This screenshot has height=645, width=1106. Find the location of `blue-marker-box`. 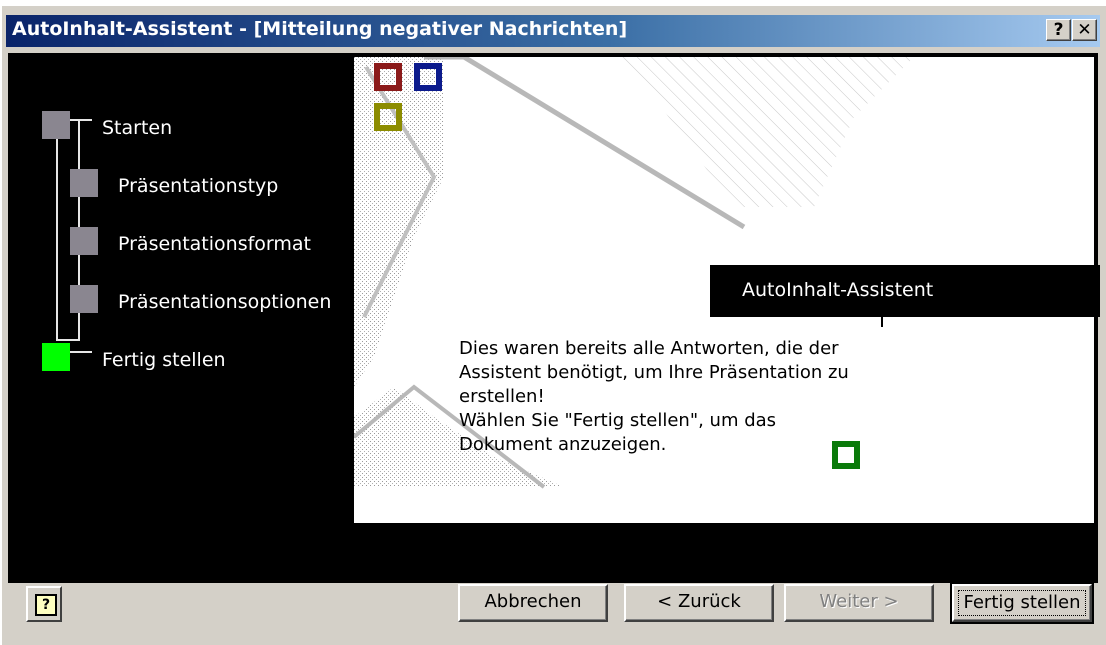

blue-marker-box is located at coordinates (428, 77).